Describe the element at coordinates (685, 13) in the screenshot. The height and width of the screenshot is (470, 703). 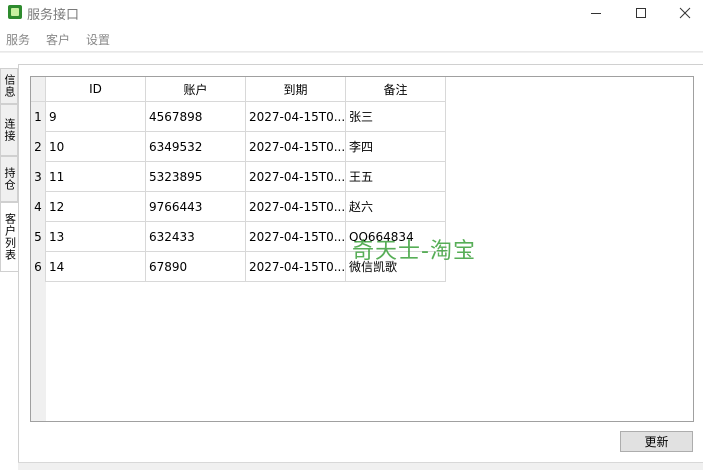
I see `close-icon` at that location.